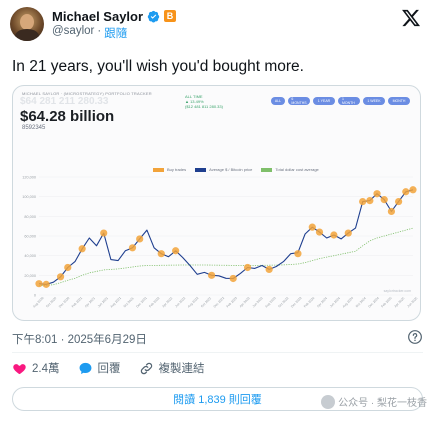  Describe the element at coordinates (79, 339) in the screenshot. I see `tweet-timestamp: 下午8:01 · 2025年6月29日` at that location.